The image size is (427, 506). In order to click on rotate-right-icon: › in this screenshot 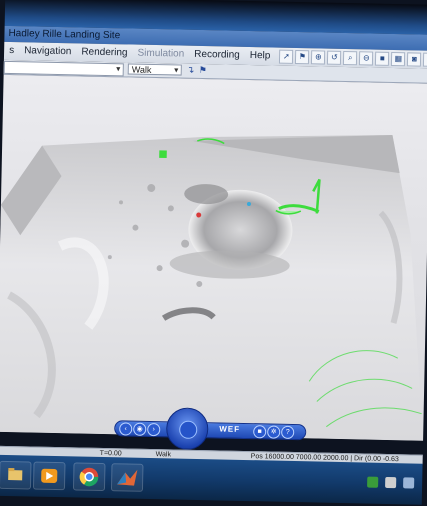, I will do `click(154, 429)`.